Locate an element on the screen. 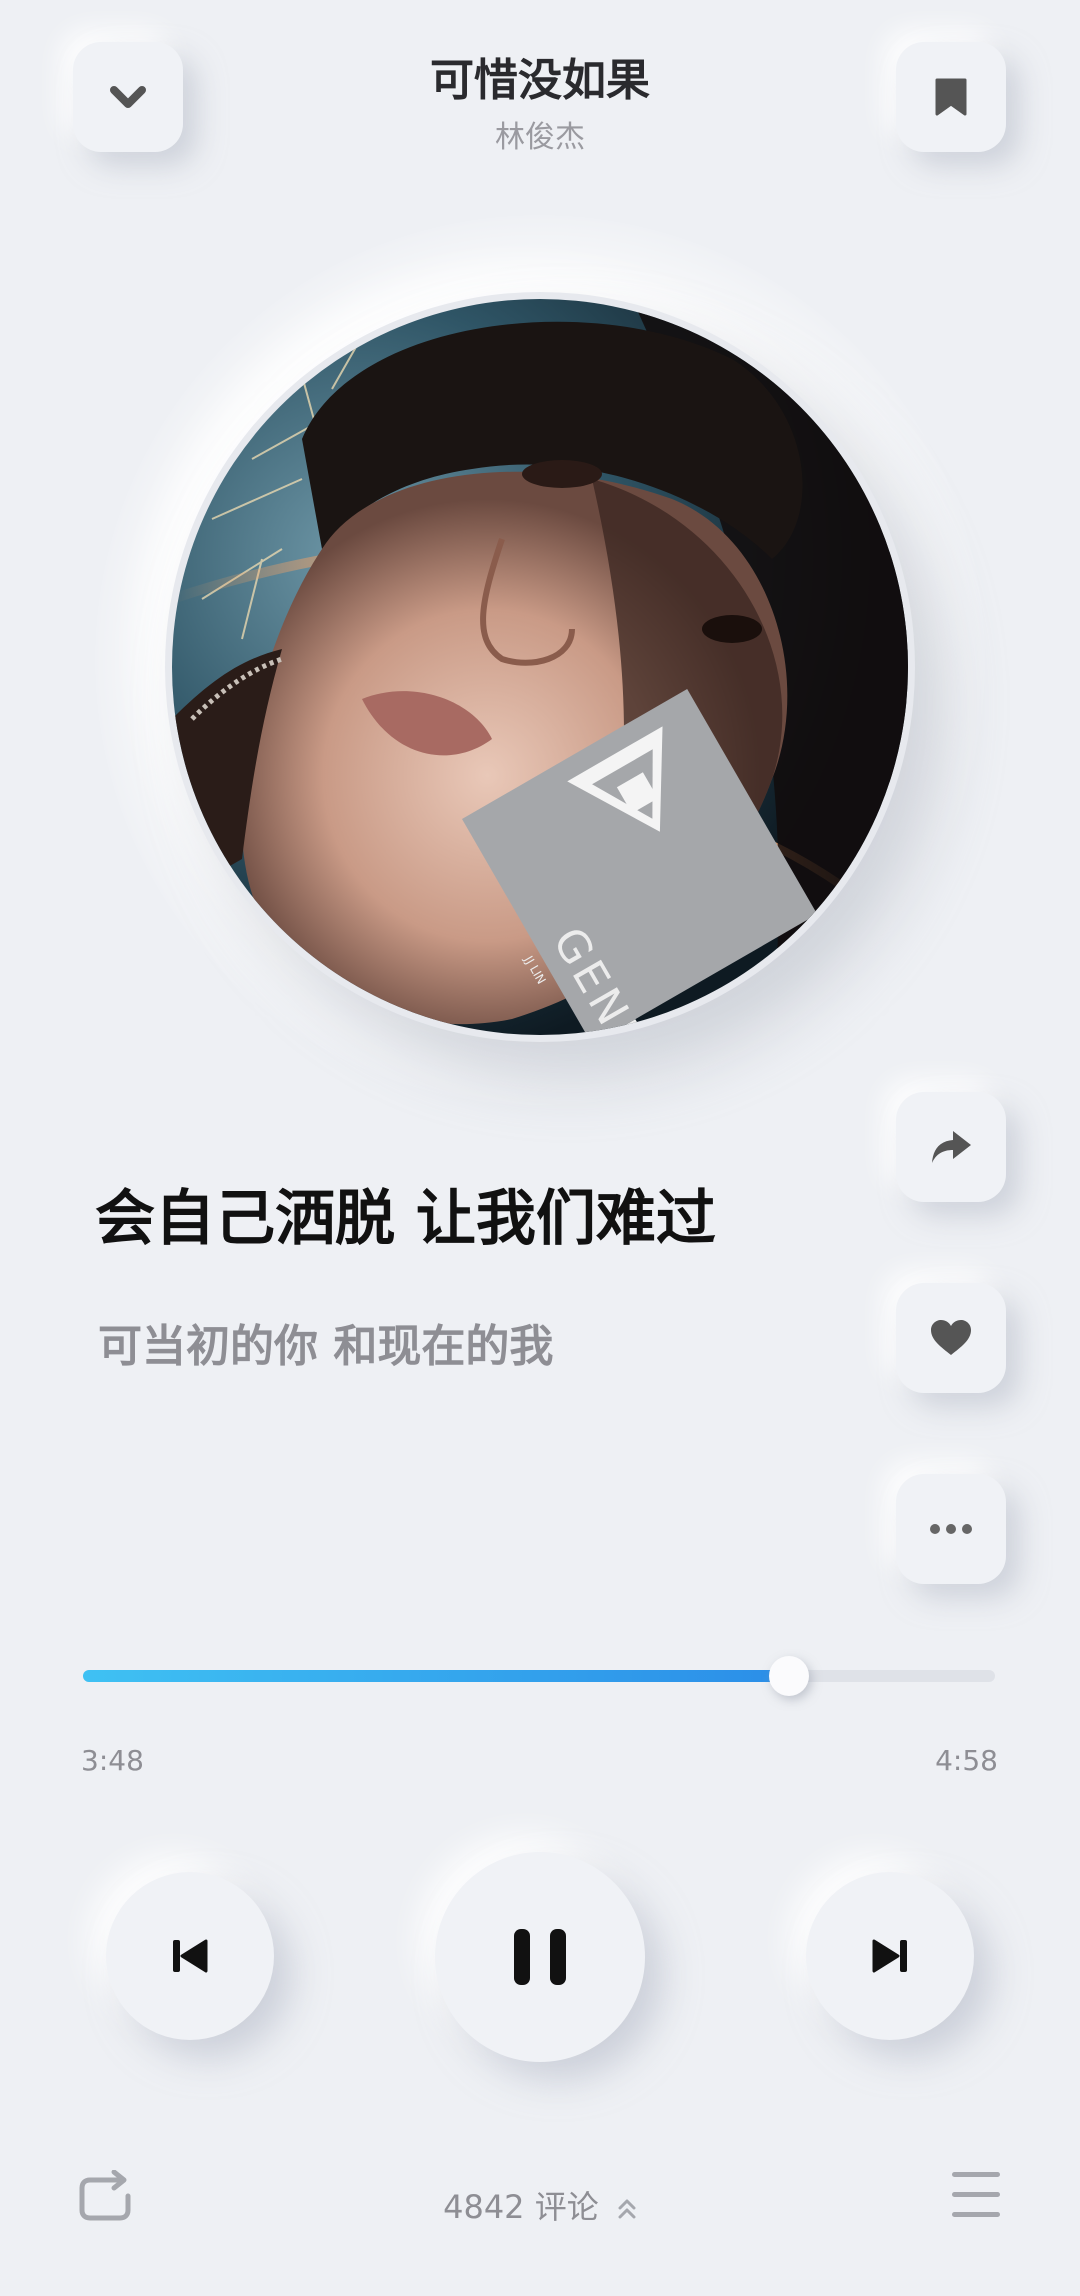 The width and height of the screenshot is (1080, 2296). lyric-current-line: 会自己洒脱 让我们难过 is located at coordinates (405, 1219).